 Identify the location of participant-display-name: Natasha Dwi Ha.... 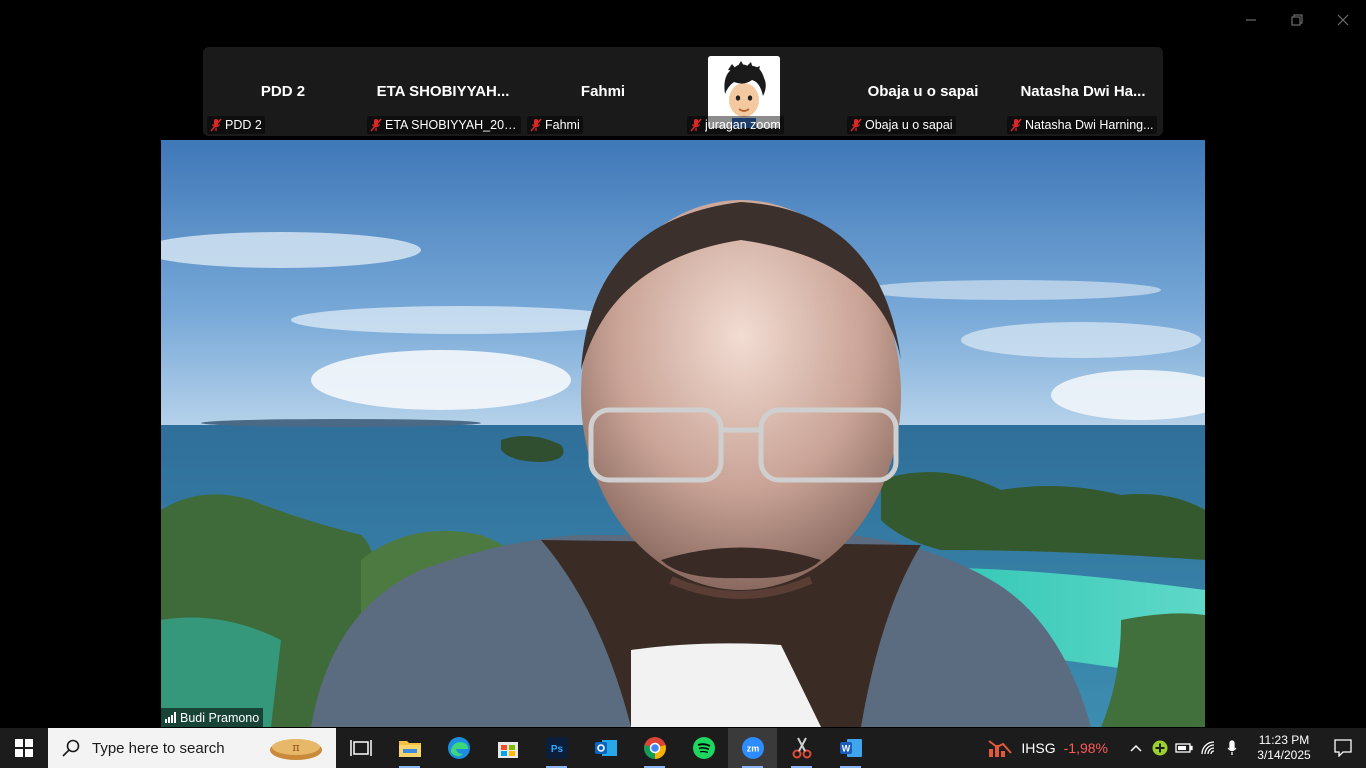
(1083, 91).